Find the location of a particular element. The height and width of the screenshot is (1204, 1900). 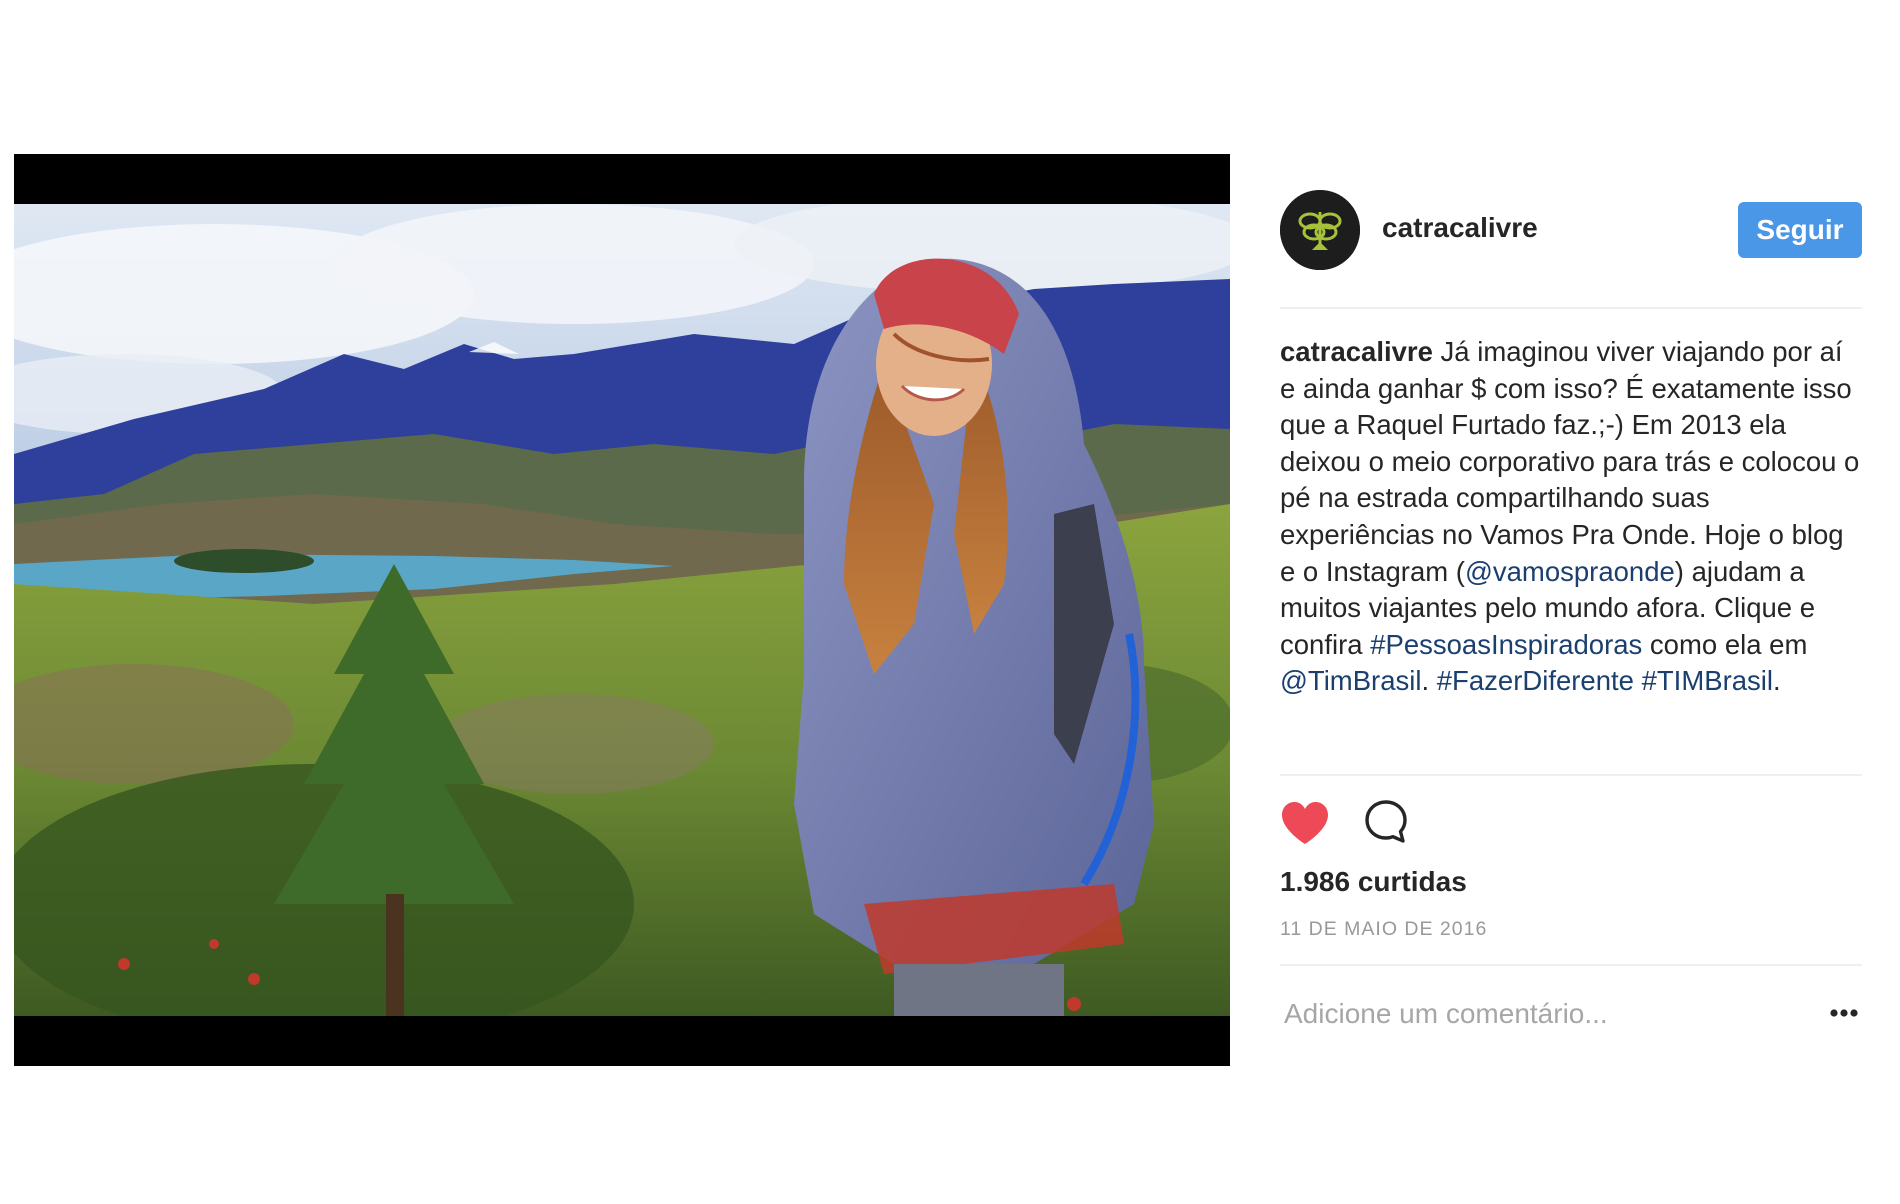

caption-text-6: . is located at coordinates (1777, 681).